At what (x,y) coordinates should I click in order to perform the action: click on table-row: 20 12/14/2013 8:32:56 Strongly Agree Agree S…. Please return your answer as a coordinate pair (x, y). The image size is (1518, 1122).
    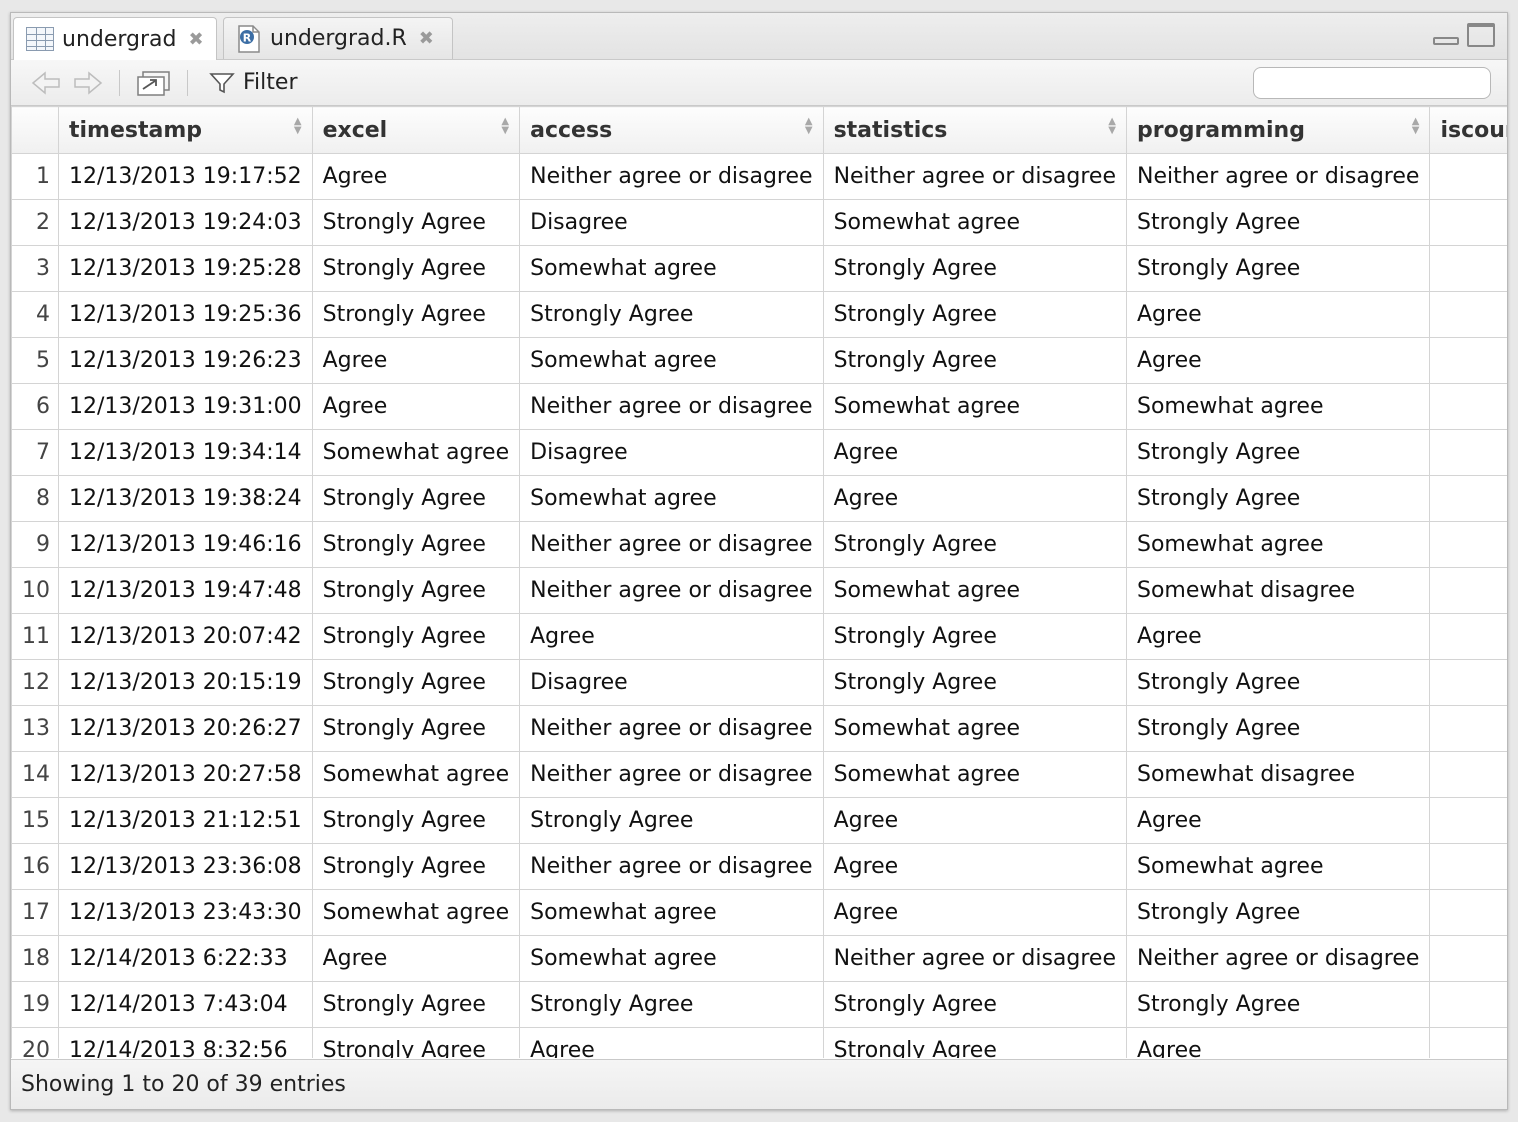
    Looking at the image, I should click on (759, 1042).